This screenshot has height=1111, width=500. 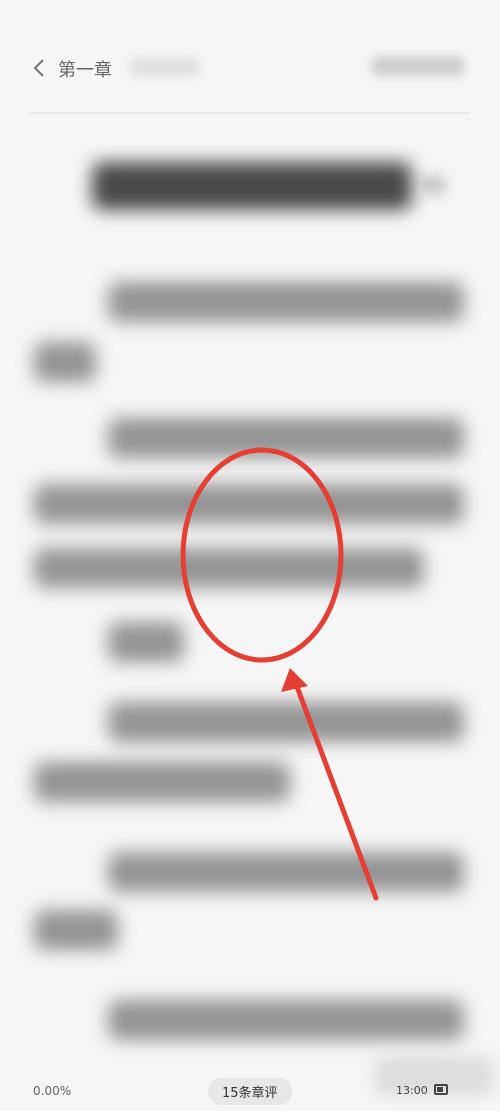 What do you see at coordinates (52, 1091) in the screenshot?
I see `reading-progress: 0.00%` at bounding box center [52, 1091].